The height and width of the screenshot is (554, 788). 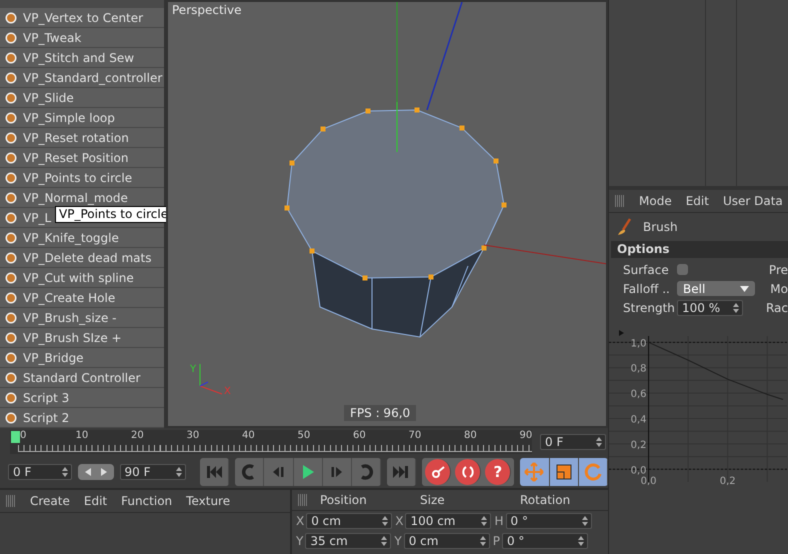 What do you see at coordinates (207, 10) in the screenshot?
I see `viewport-title: Perspective` at bounding box center [207, 10].